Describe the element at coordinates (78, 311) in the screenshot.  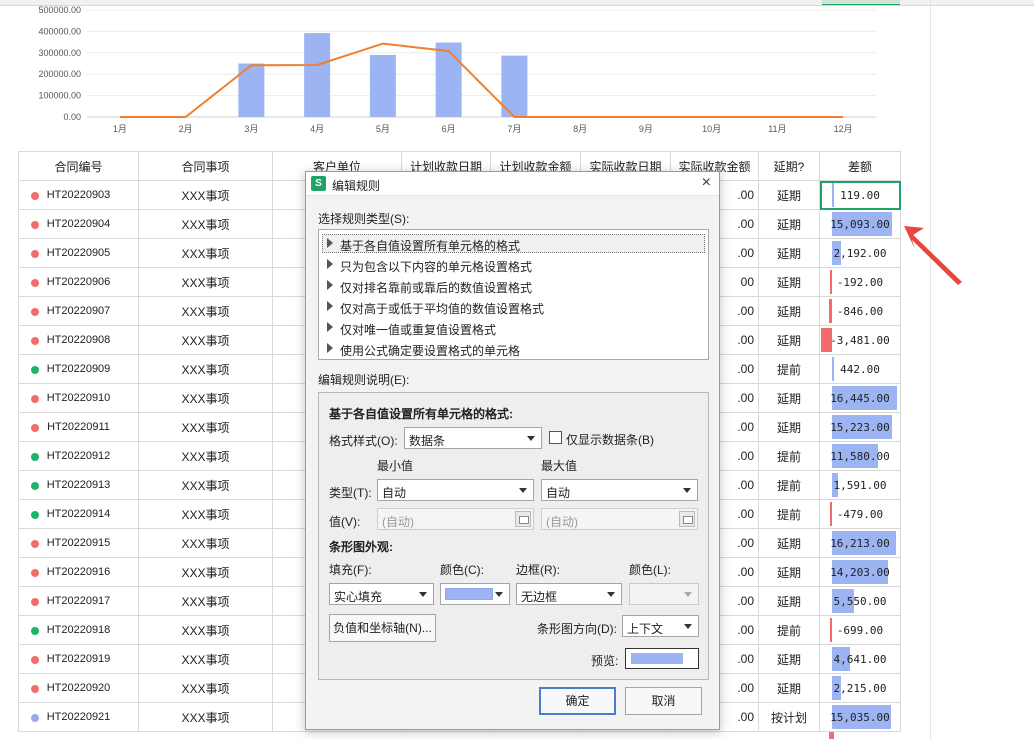
I see `cell-contract-no: HT20220907` at that location.